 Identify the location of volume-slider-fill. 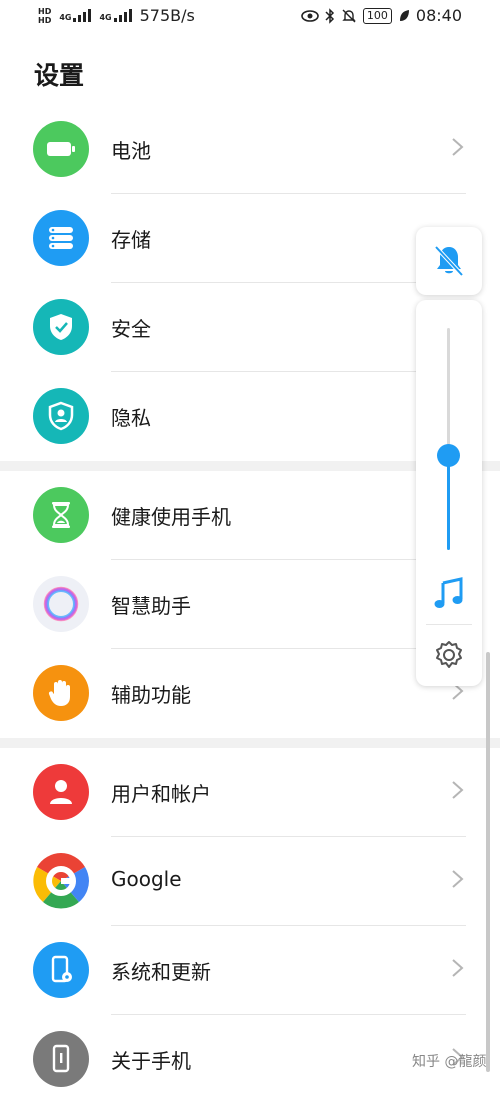
(448, 502).